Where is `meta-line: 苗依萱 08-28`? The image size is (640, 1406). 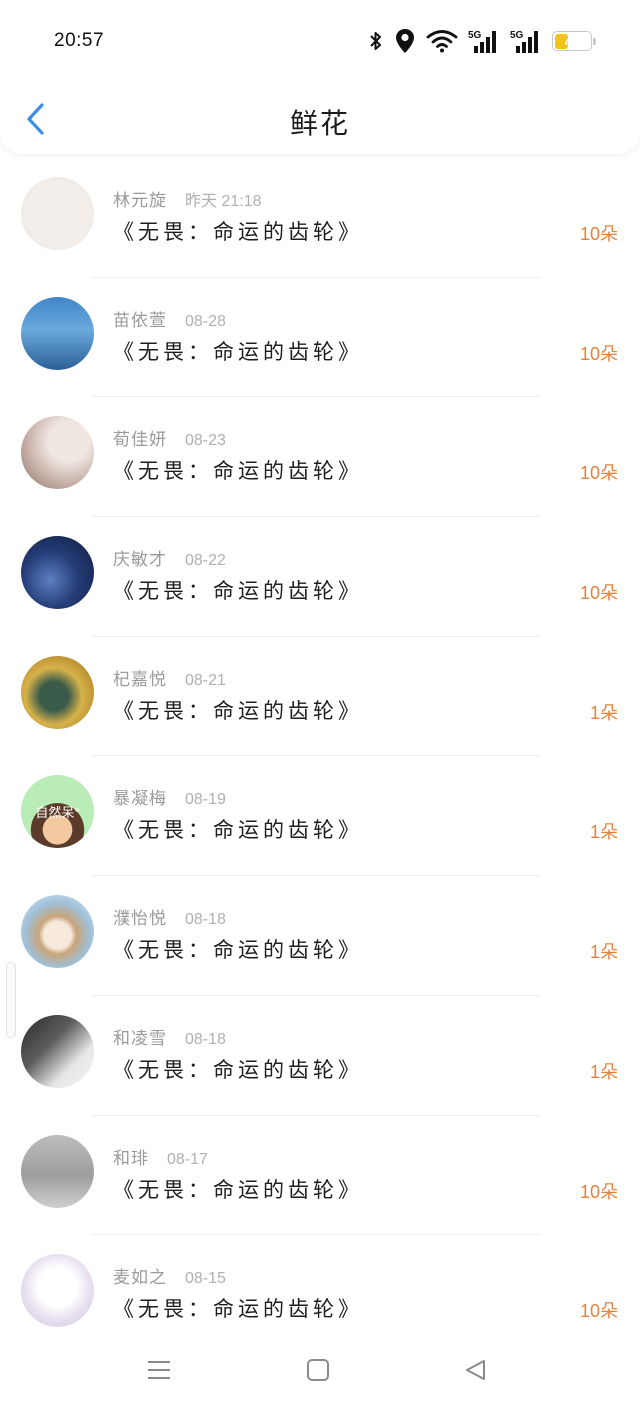
meta-line: 苗依萱 08-28 is located at coordinates (169, 318).